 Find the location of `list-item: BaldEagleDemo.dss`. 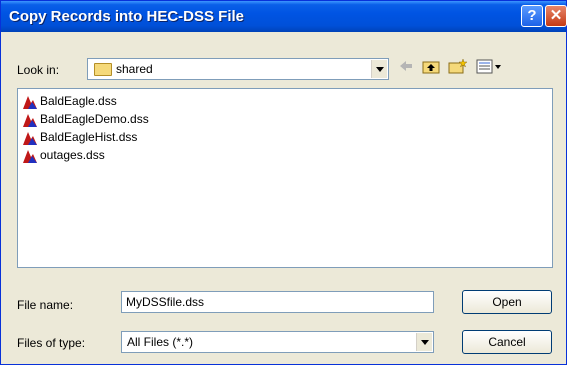

list-item: BaldEagleDemo.dss is located at coordinates (112, 120).